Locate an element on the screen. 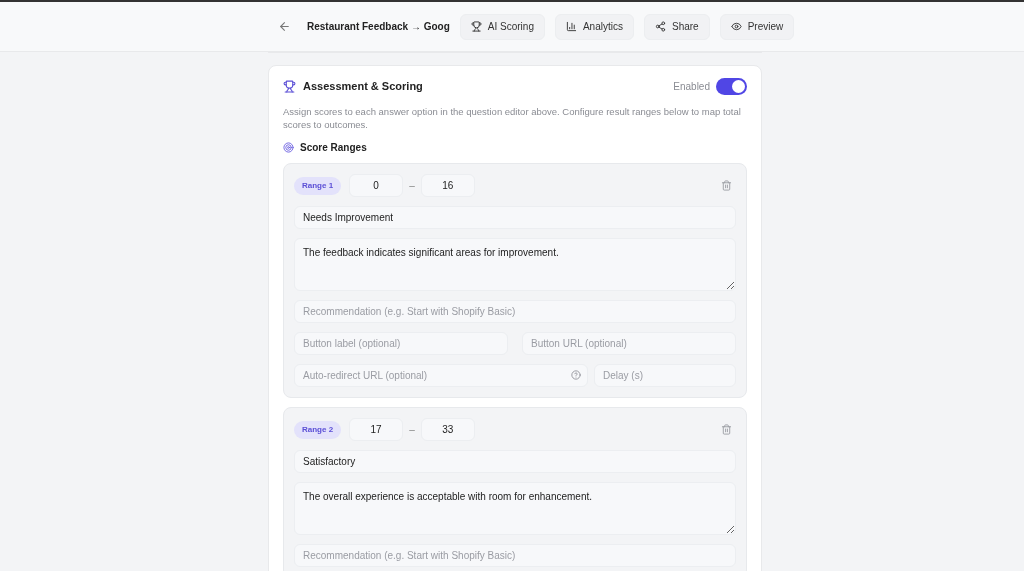 This screenshot has height=571, width=1024. section-description: Assign scores to each answer option in the question editor above. Configure result ranges below to map total scores to outcomes. is located at coordinates (512, 118).